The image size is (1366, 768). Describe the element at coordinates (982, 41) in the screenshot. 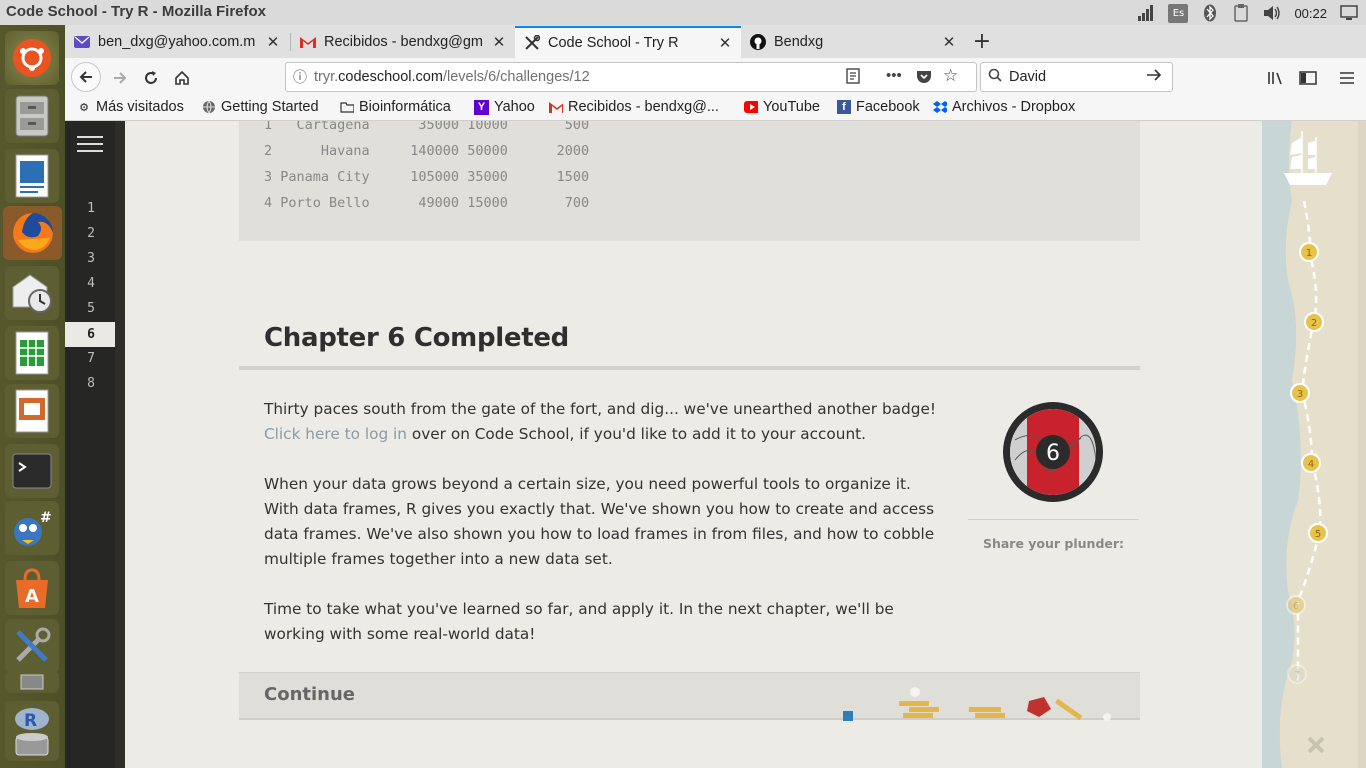

I see `new-tab-button: +` at that location.